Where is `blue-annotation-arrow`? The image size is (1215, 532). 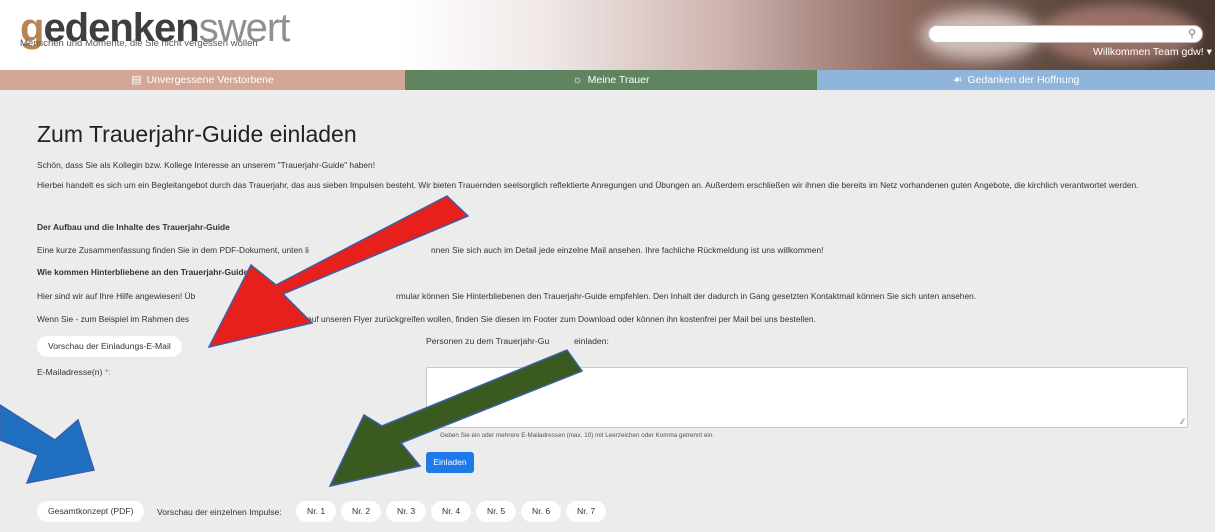
blue-annotation-arrow is located at coordinates (47, 444).